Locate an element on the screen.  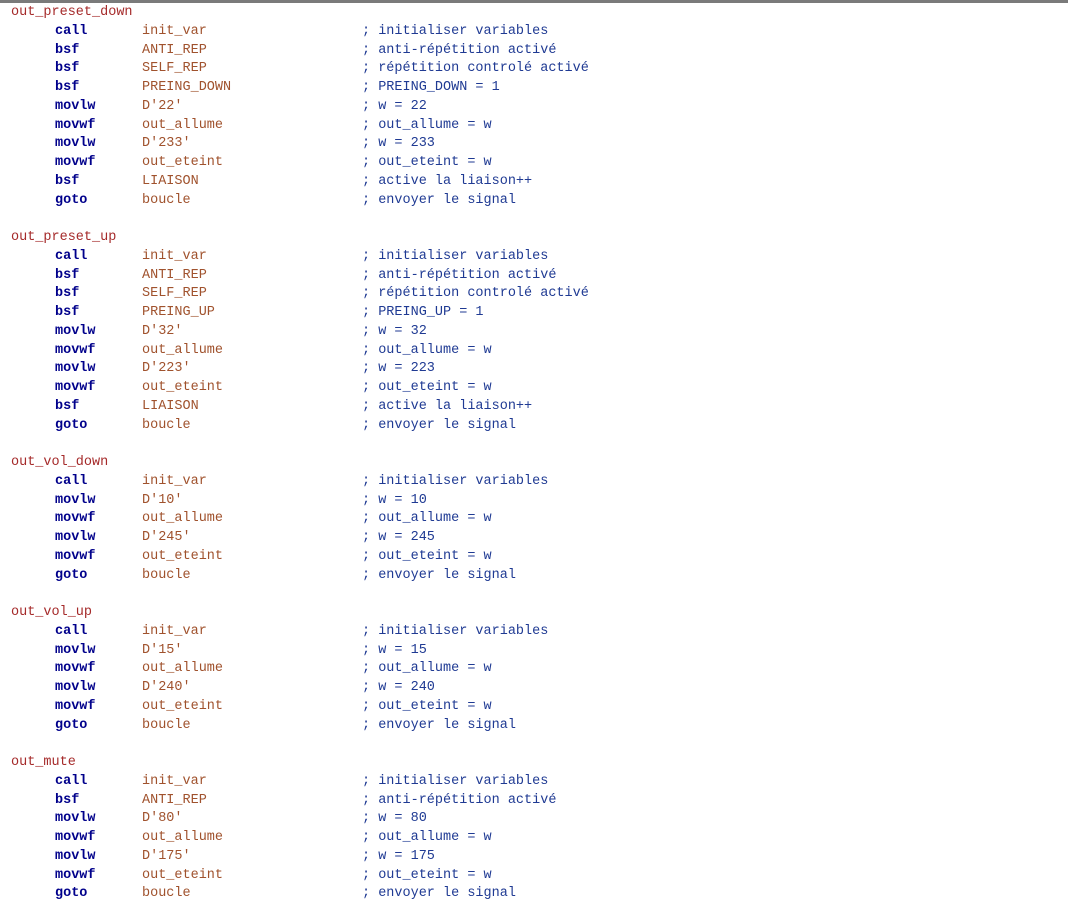
instruction-operand: D'175' is located at coordinates (166, 856).